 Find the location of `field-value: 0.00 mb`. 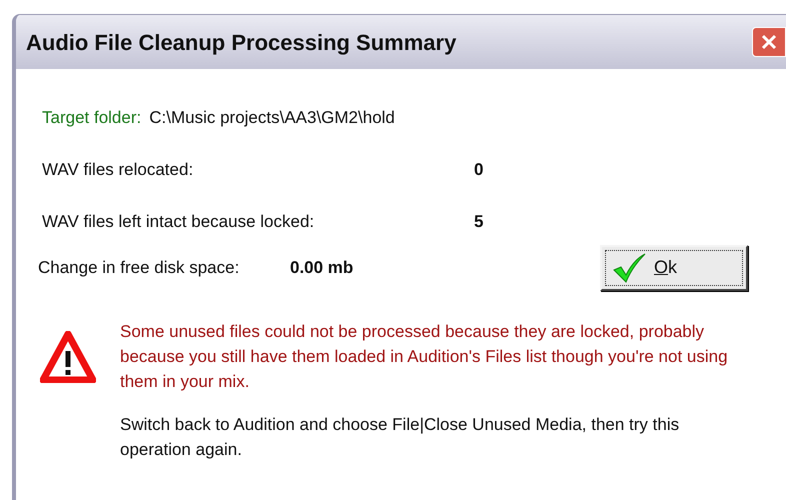

field-value: 0.00 mb is located at coordinates (322, 267).